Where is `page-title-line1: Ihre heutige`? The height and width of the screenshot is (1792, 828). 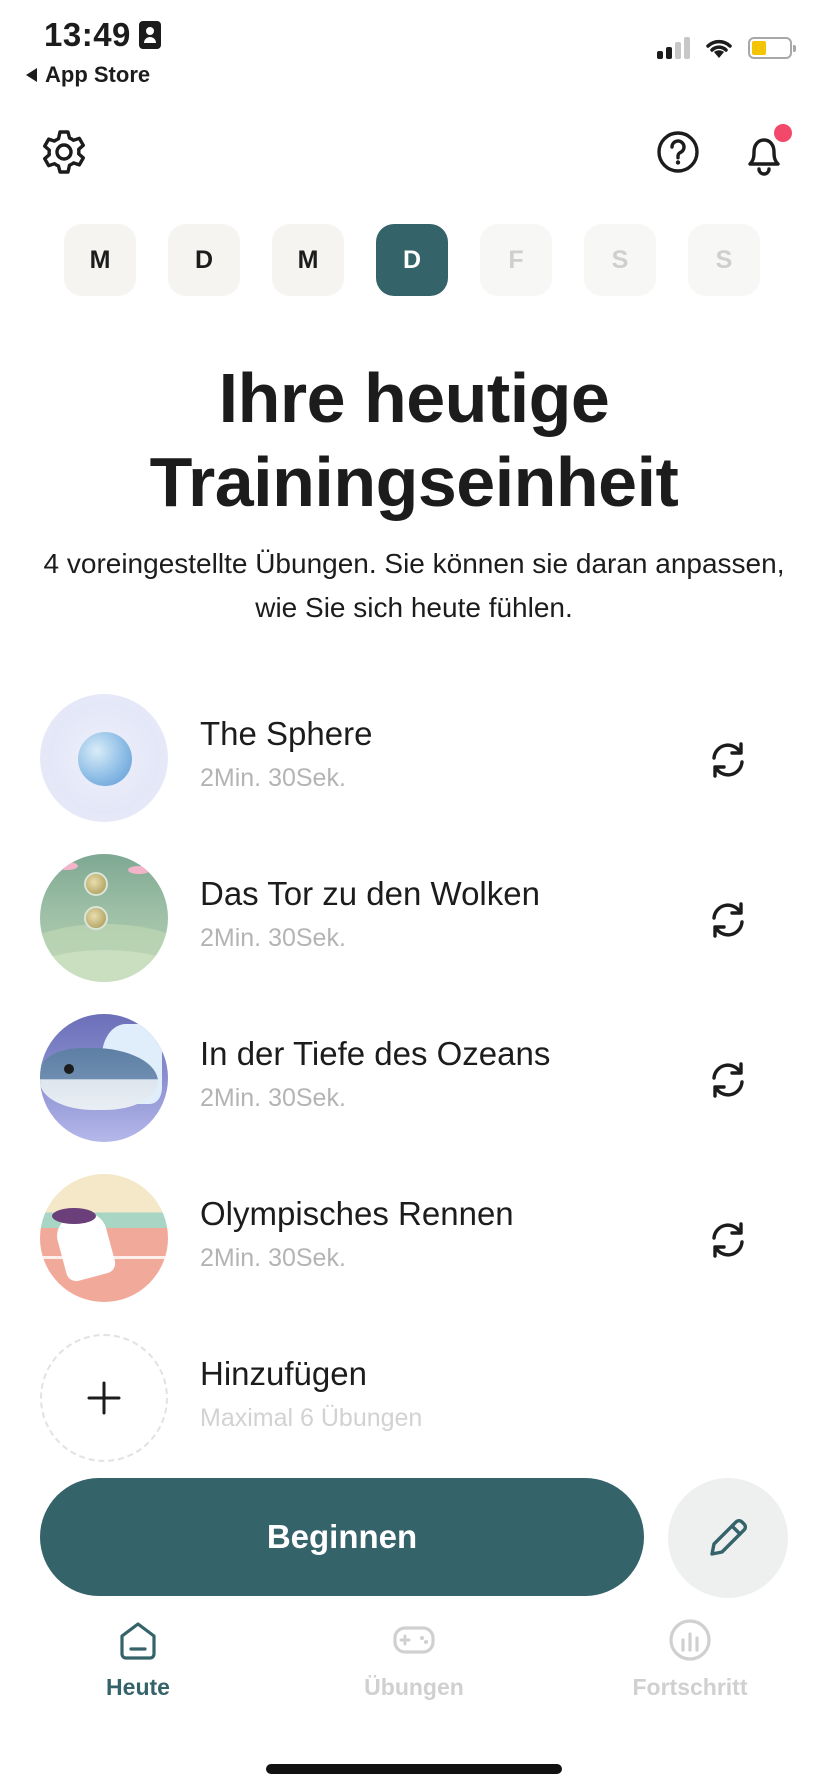 page-title-line1: Ihre heutige is located at coordinates (414, 398).